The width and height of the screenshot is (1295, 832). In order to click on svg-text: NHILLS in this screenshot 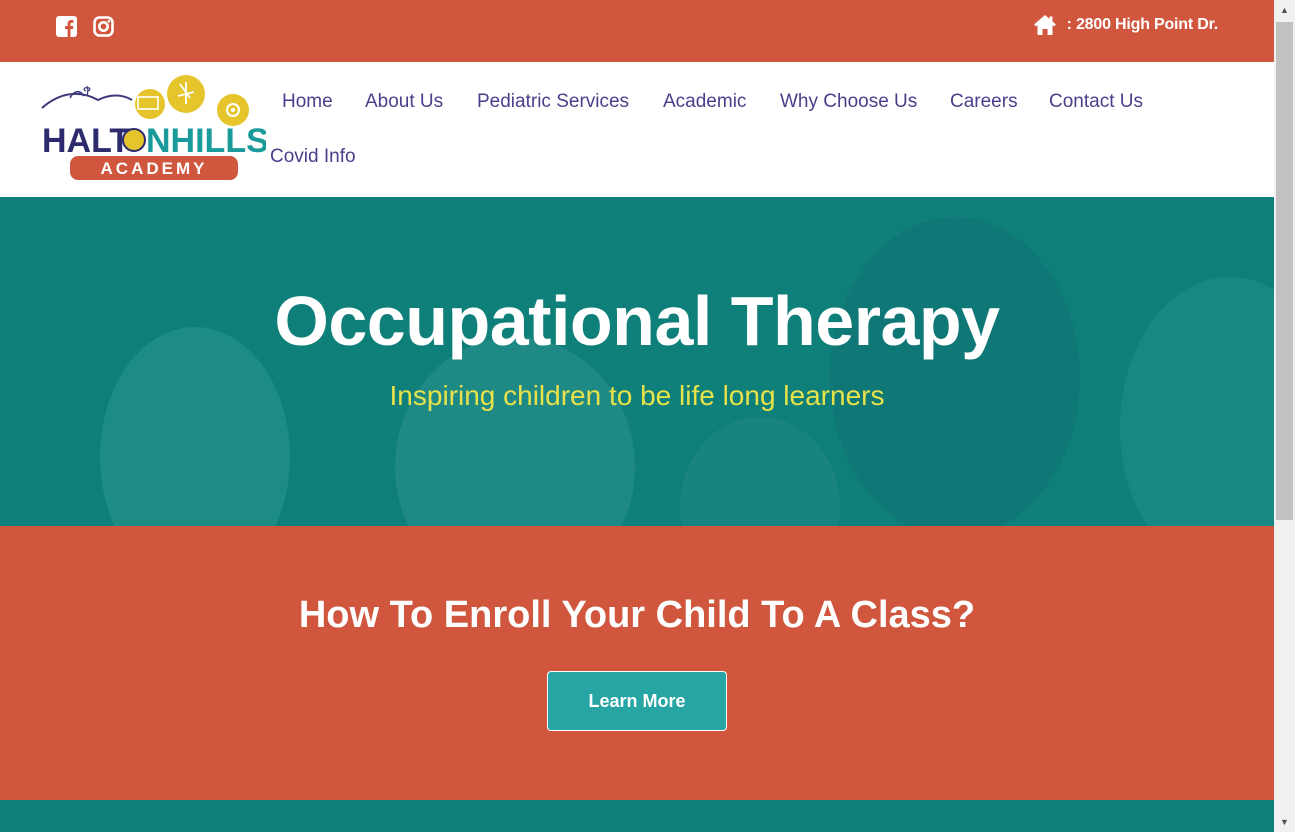, I will do `click(206, 141)`.